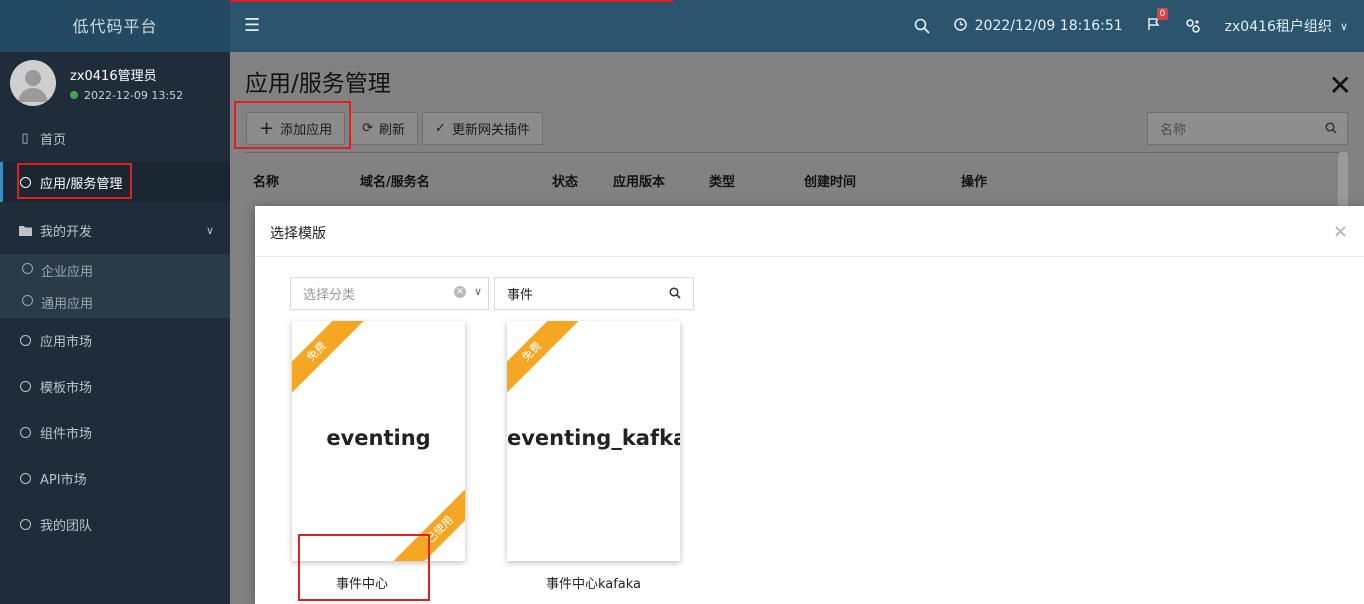 The height and width of the screenshot is (604, 1364). I want to click on sidebar-item-label: API市场, so click(63, 480).